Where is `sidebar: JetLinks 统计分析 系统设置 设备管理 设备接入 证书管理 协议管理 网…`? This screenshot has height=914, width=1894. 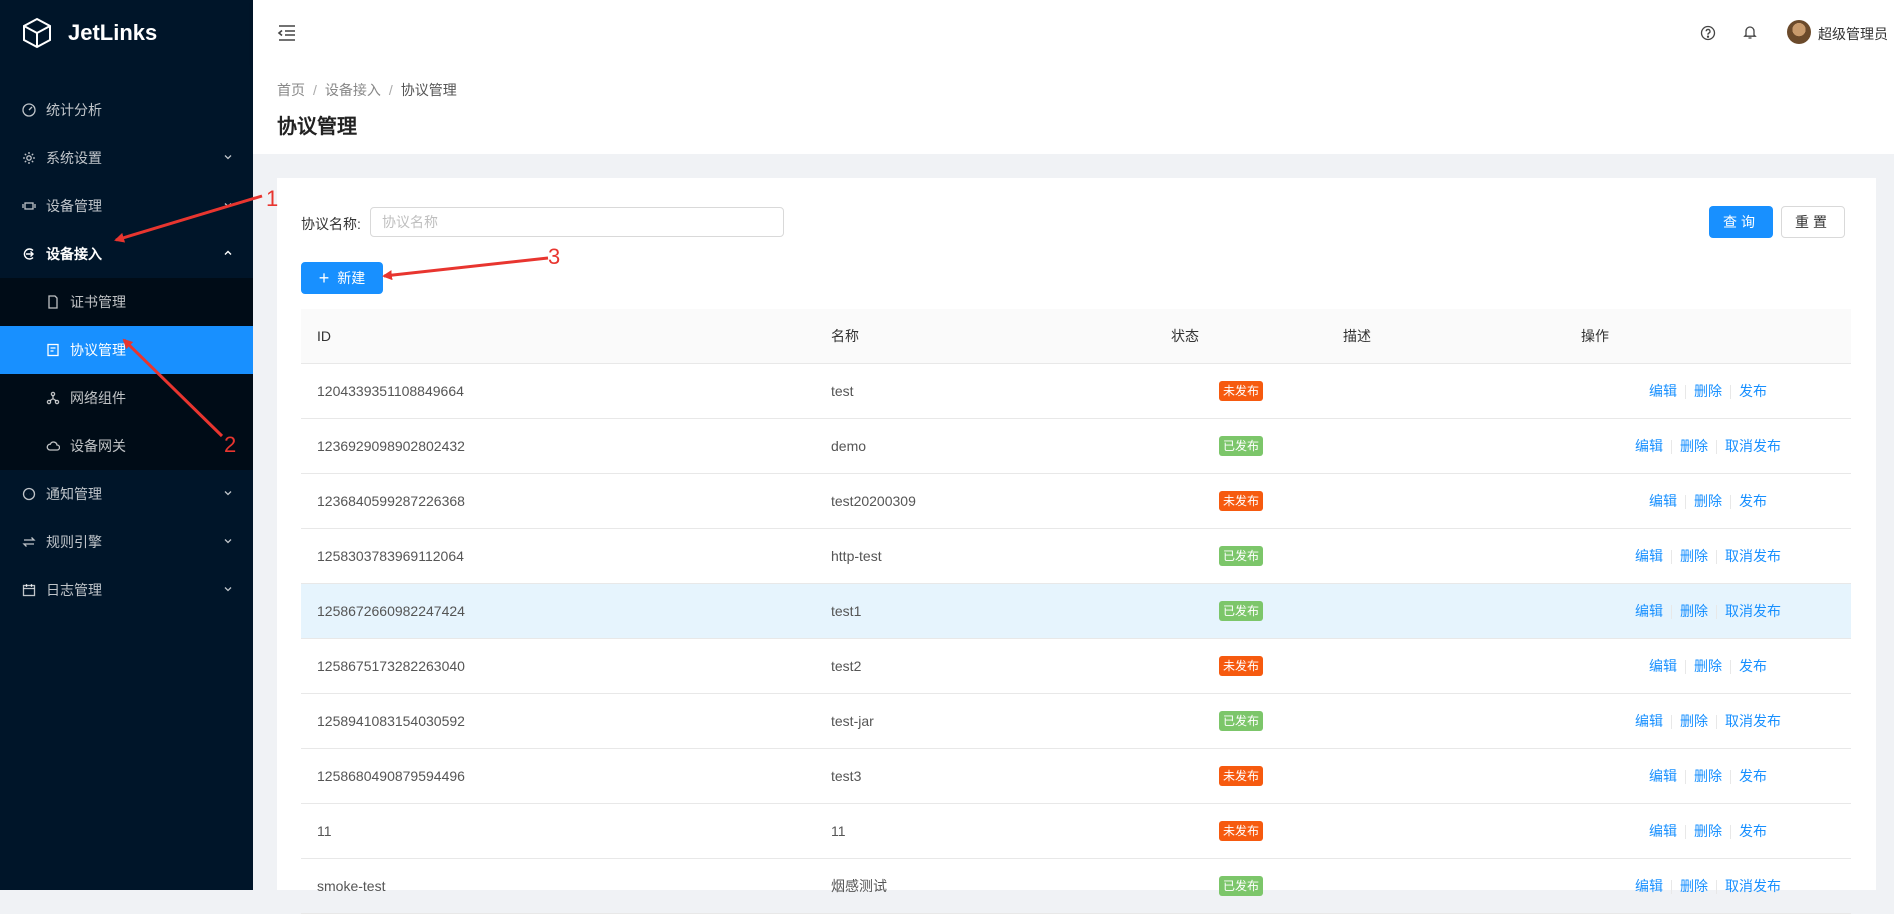
sidebar: JetLinks 统计分析 系统设置 设备管理 设备接入 证书管理 协议管理 网… is located at coordinates (126, 445).